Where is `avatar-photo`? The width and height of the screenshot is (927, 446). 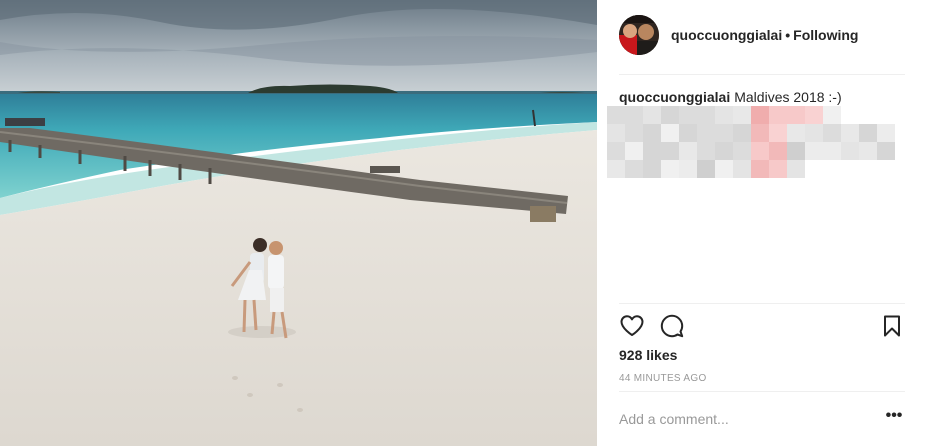 avatar-photo is located at coordinates (639, 35).